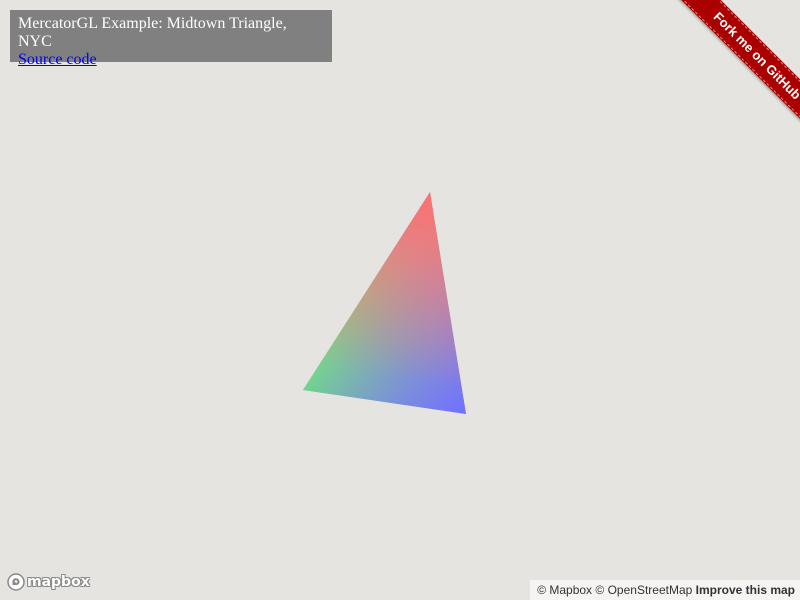 The width and height of the screenshot is (800, 600). Describe the element at coordinates (384, 303) in the screenshot. I see `midtown-triangle` at that location.